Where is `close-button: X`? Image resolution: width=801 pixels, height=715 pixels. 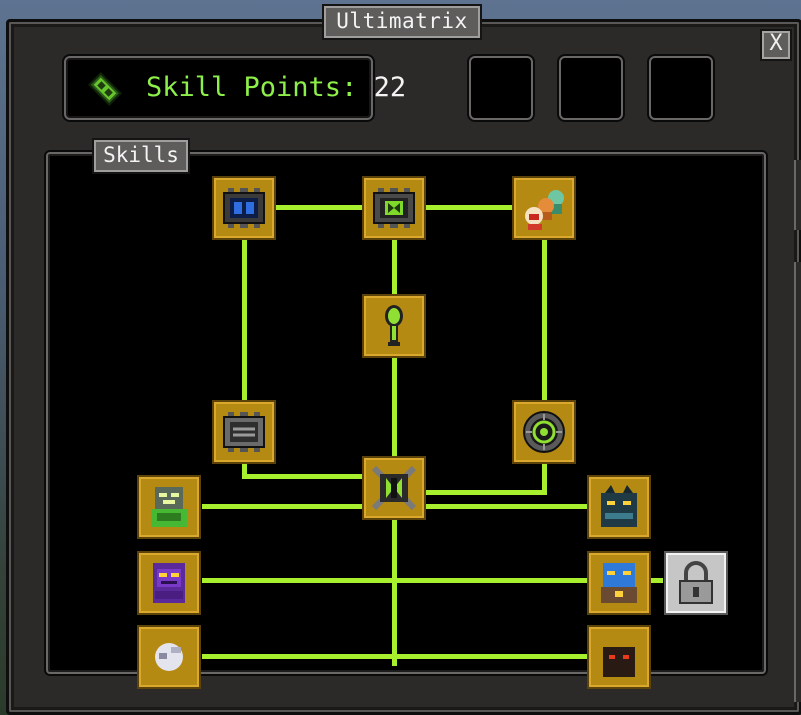
close-button: X is located at coordinates (776, 45).